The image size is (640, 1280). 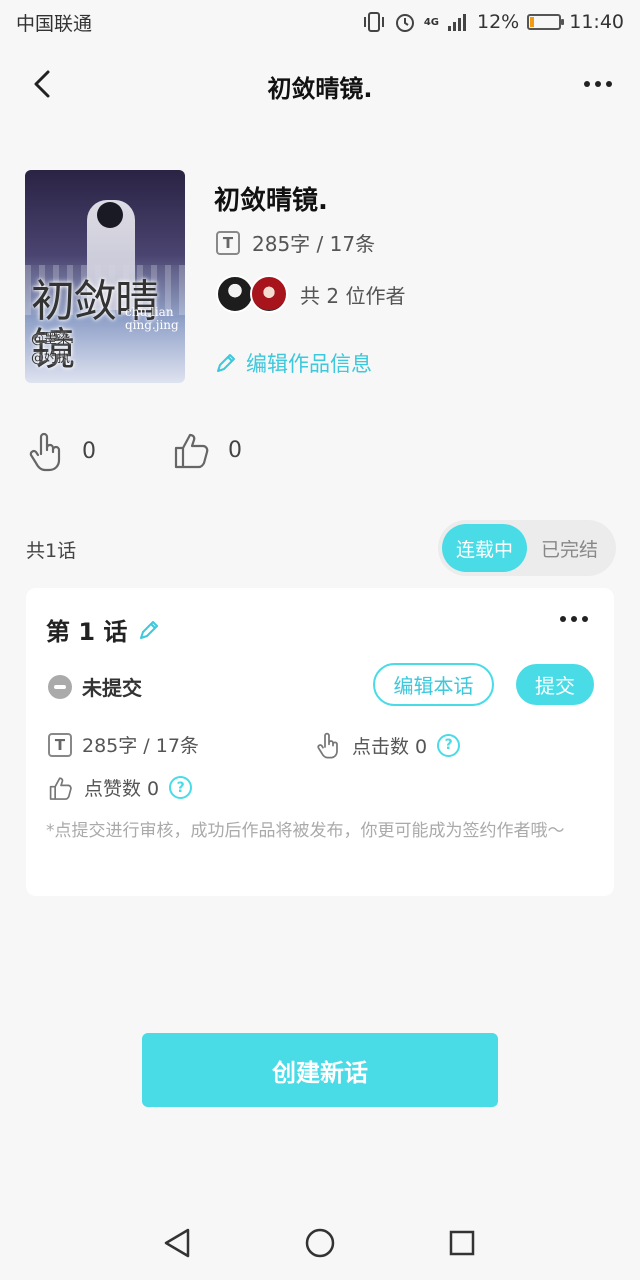 I want to click on episode-click-count: 点击数 0, so click(x=390, y=746).